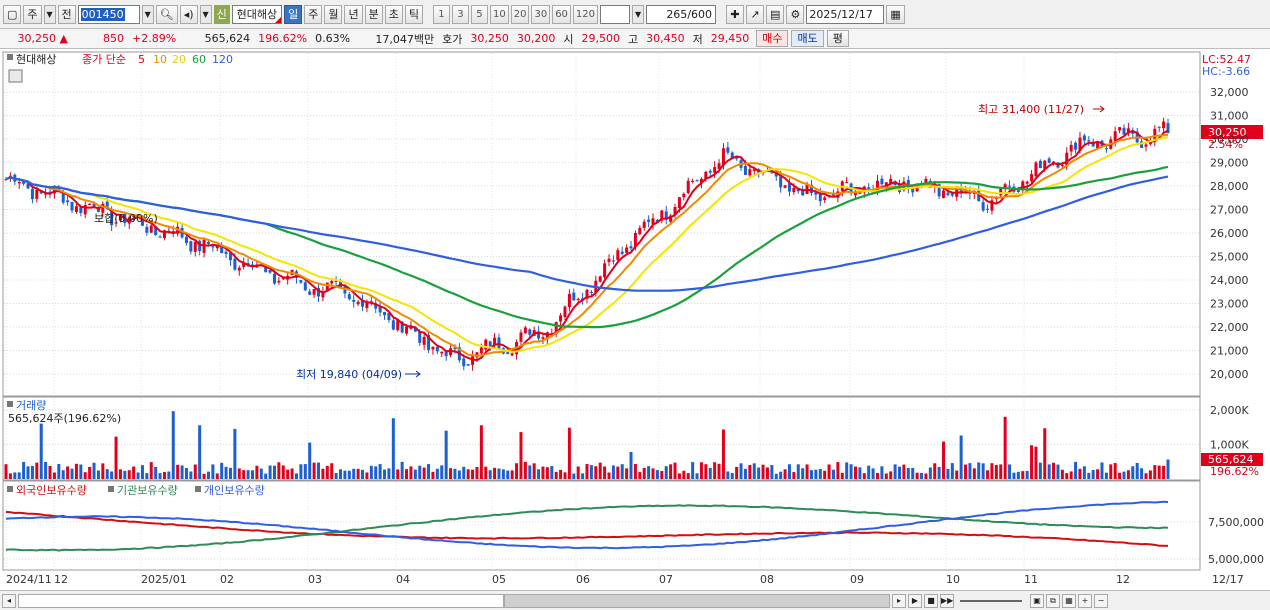 The width and height of the screenshot is (1270, 610). I want to click on grid-icon: ▦, so click(1069, 600).